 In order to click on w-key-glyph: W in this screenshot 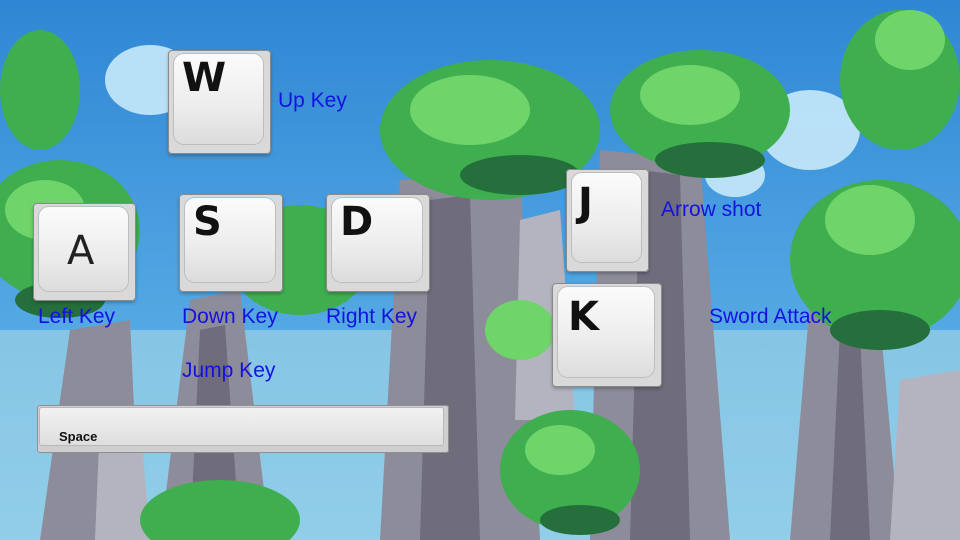, I will do `click(204, 78)`.